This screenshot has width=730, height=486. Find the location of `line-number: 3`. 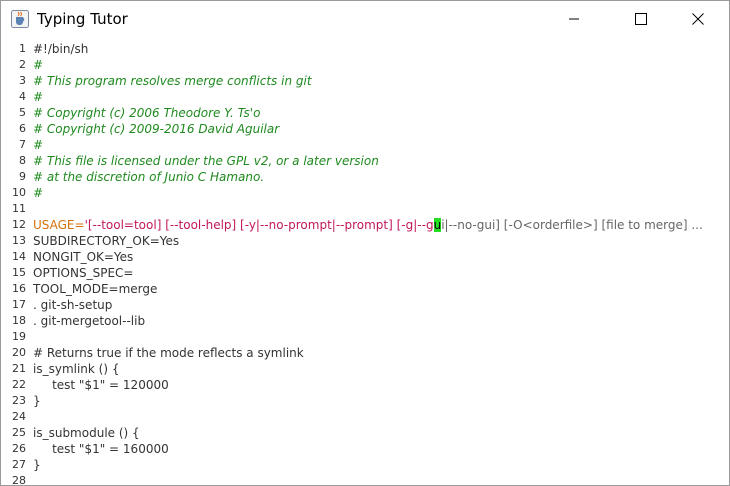

line-number: 3 is located at coordinates (22, 80).